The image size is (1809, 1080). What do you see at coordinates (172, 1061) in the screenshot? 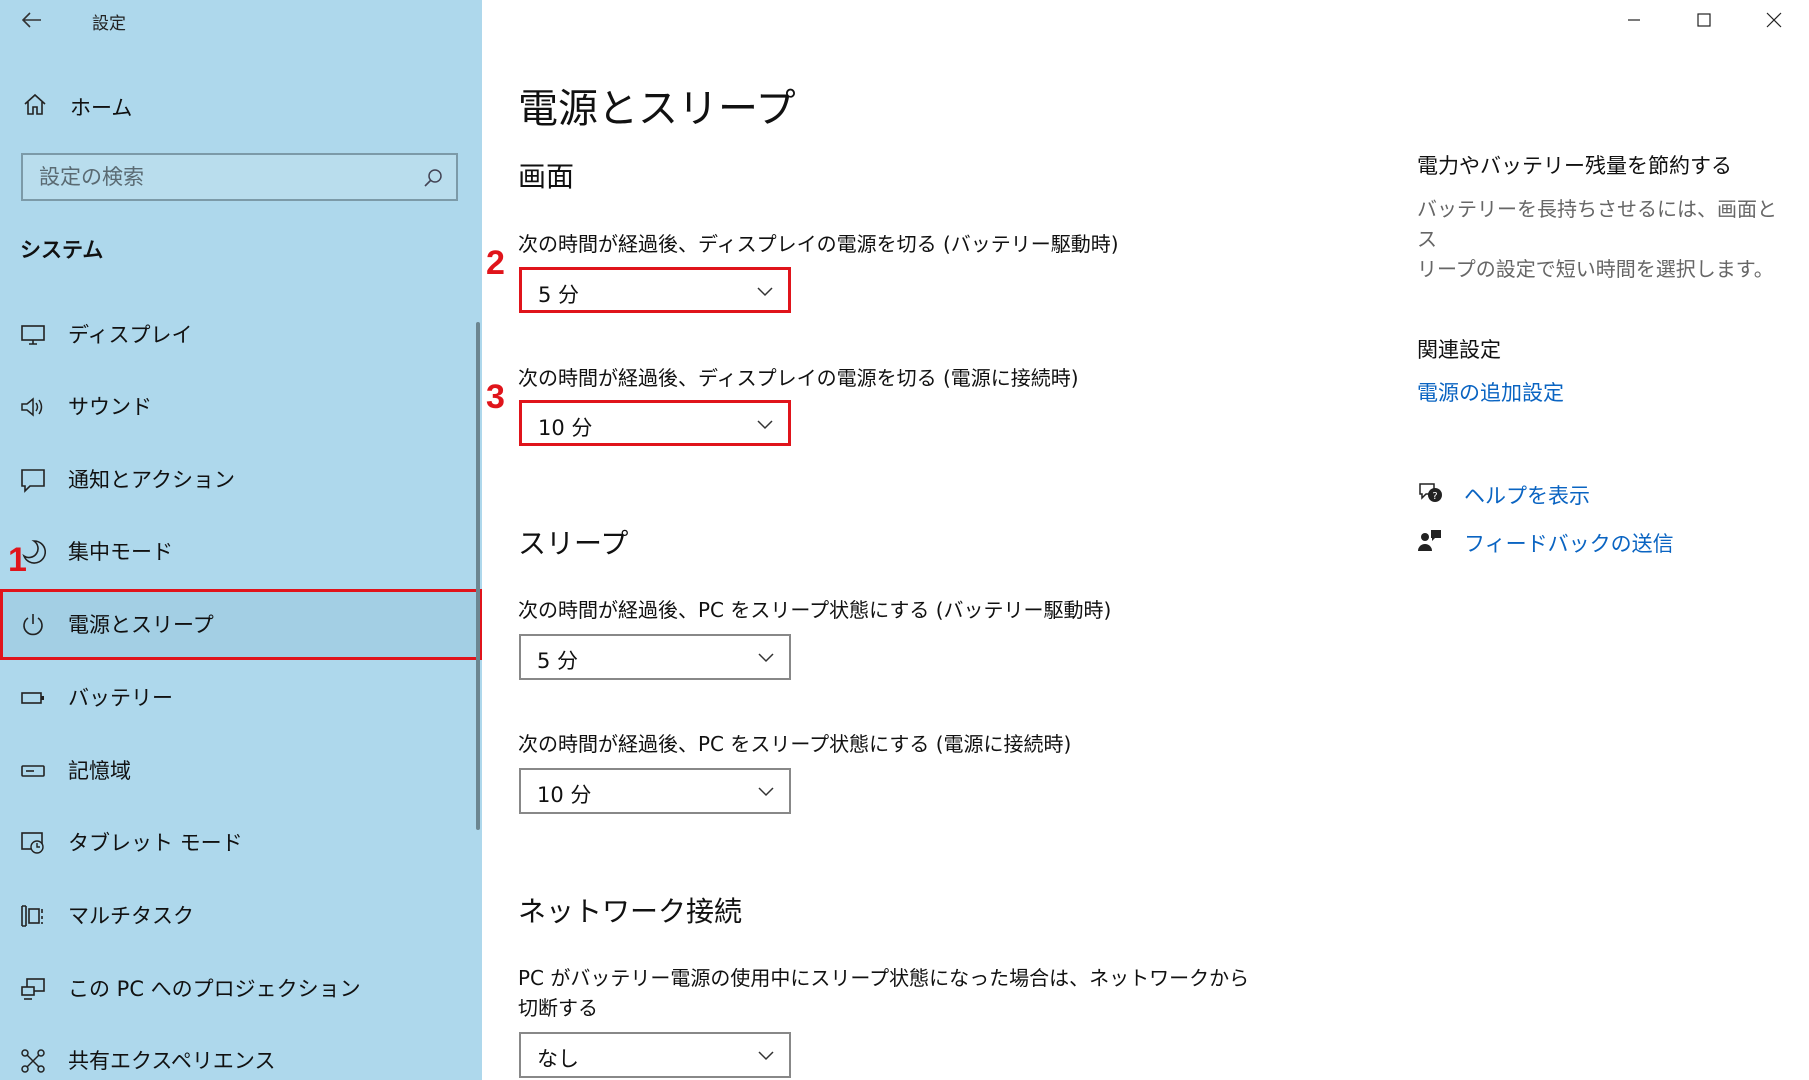
I see `sidebar-item-label: 共有エクスペリエンス` at bounding box center [172, 1061].